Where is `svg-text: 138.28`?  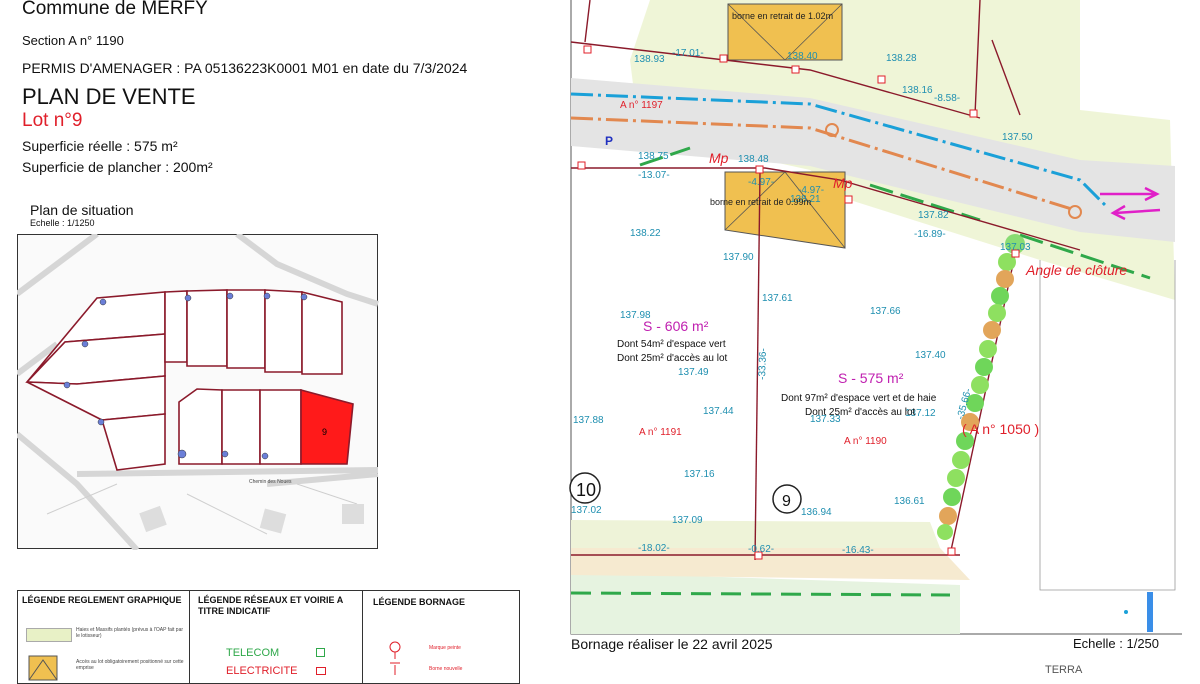
svg-text: 138.28 is located at coordinates (901, 58).